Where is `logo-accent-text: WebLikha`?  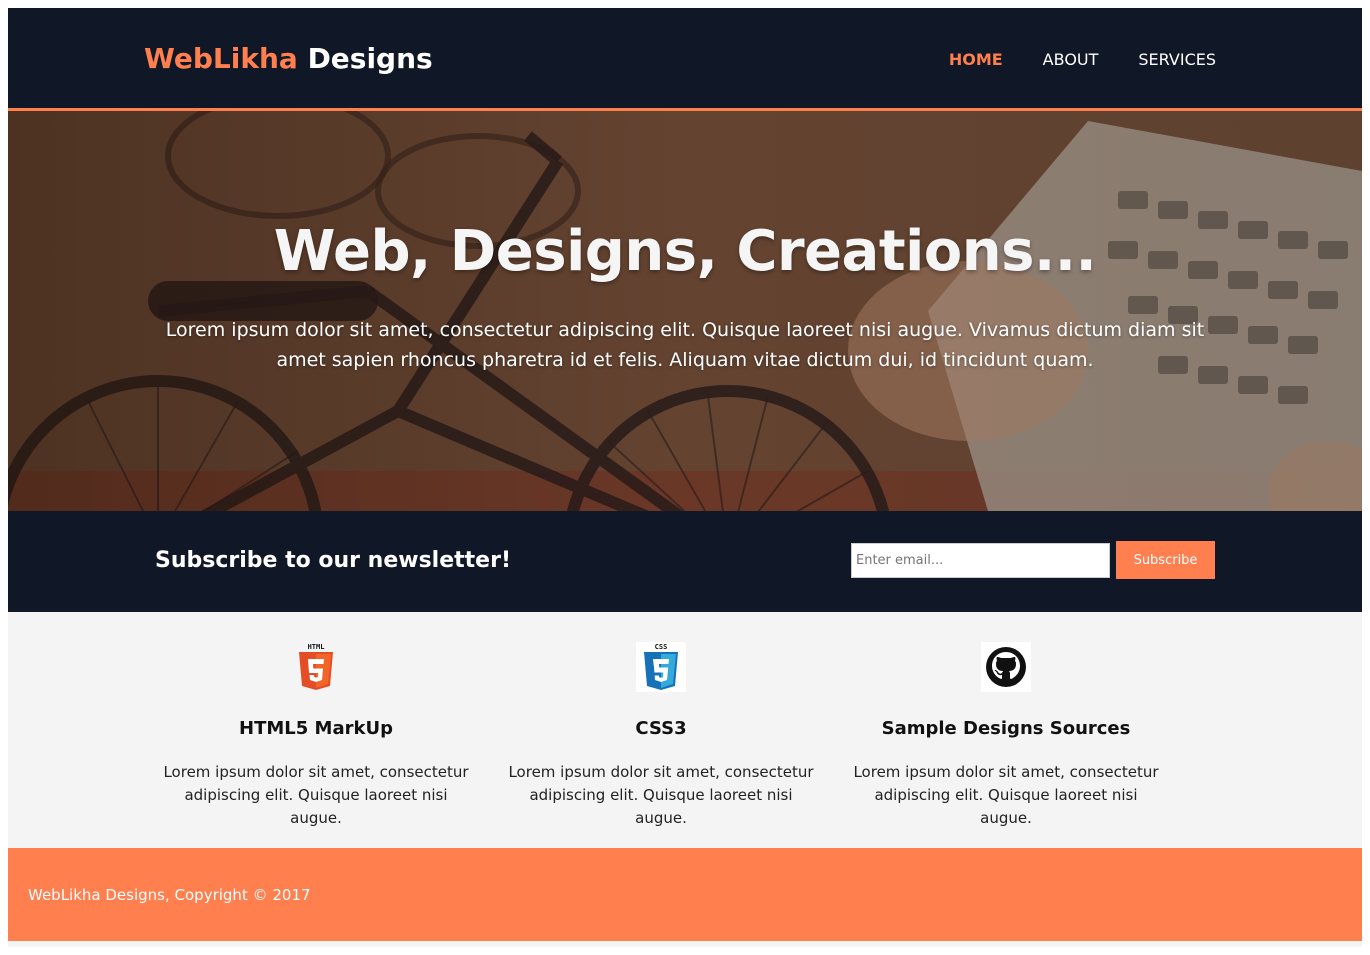 logo-accent-text: WebLikha is located at coordinates (221, 58).